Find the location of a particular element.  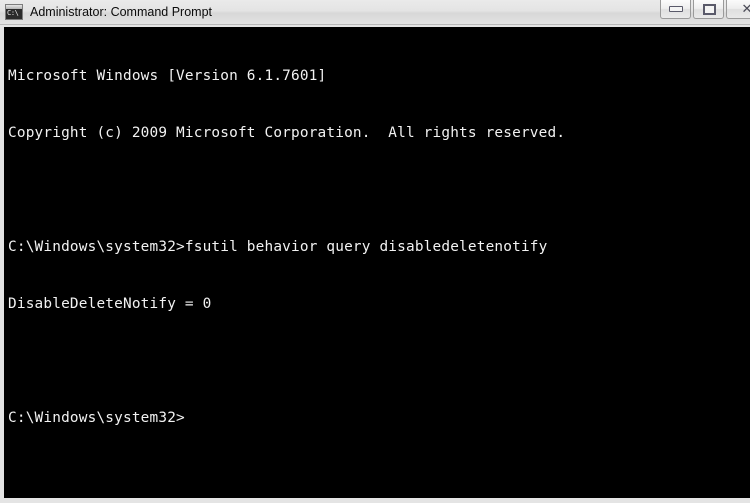

icon-prompt-text: C:\ is located at coordinates (13, 13).